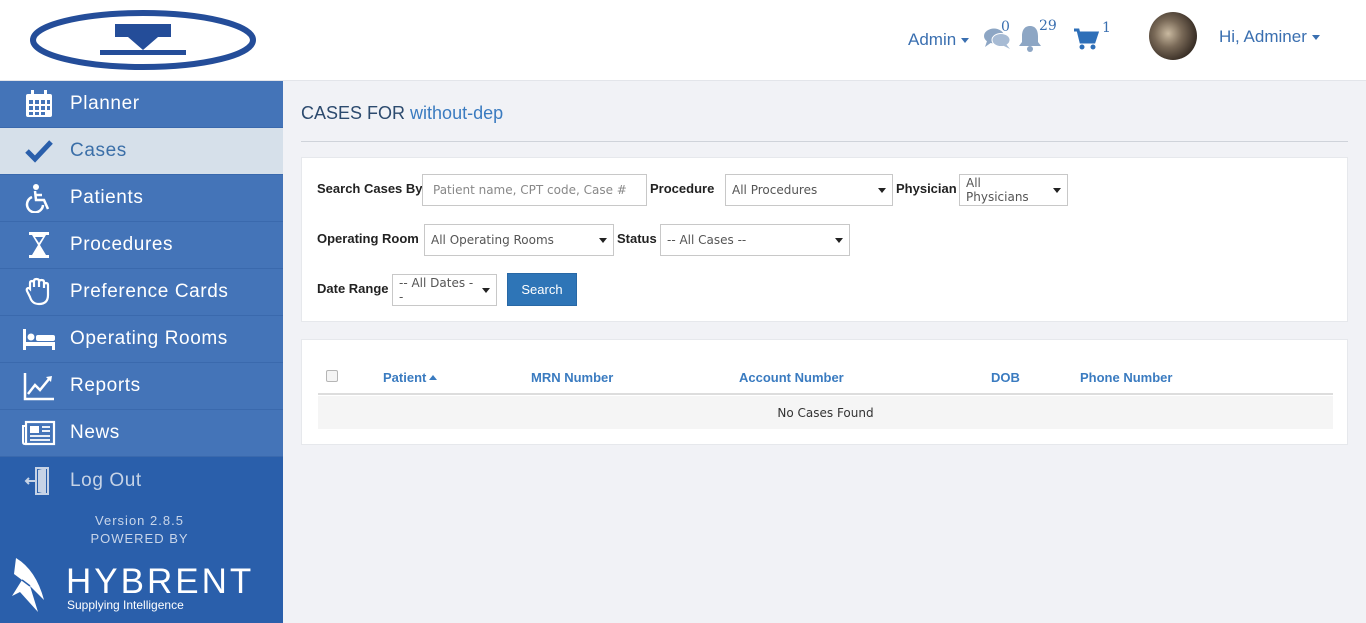  What do you see at coordinates (39, 481) in the screenshot?
I see `door-exit-icon` at bounding box center [39, 481].